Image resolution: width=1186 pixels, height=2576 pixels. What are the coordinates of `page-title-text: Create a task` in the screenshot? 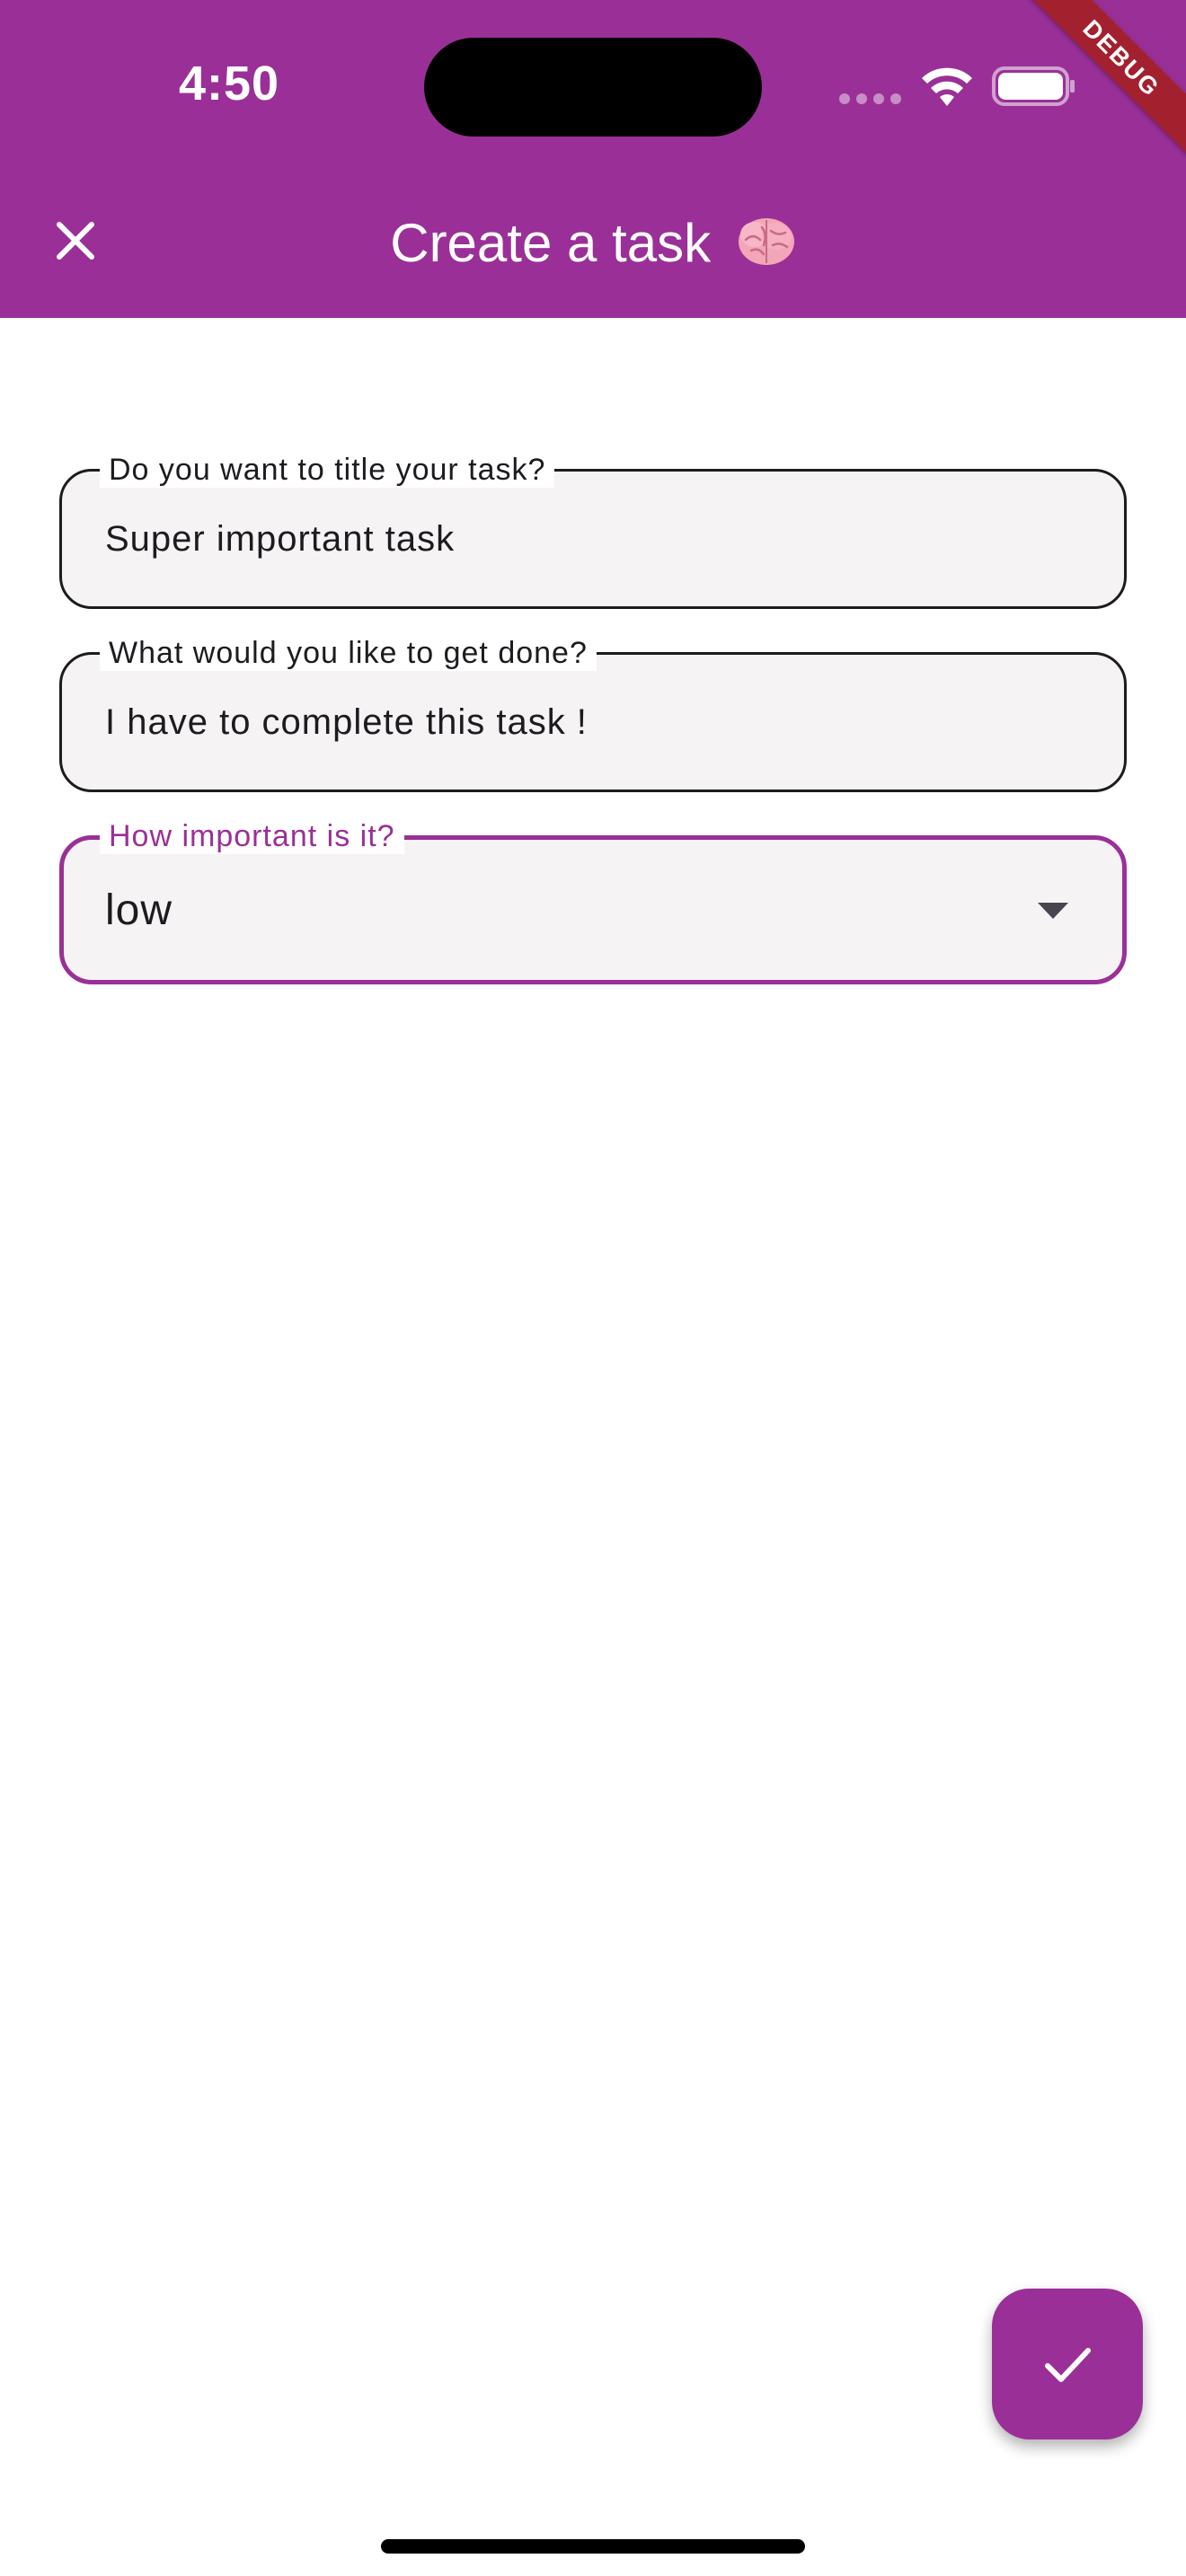 It's located at (551, 243).